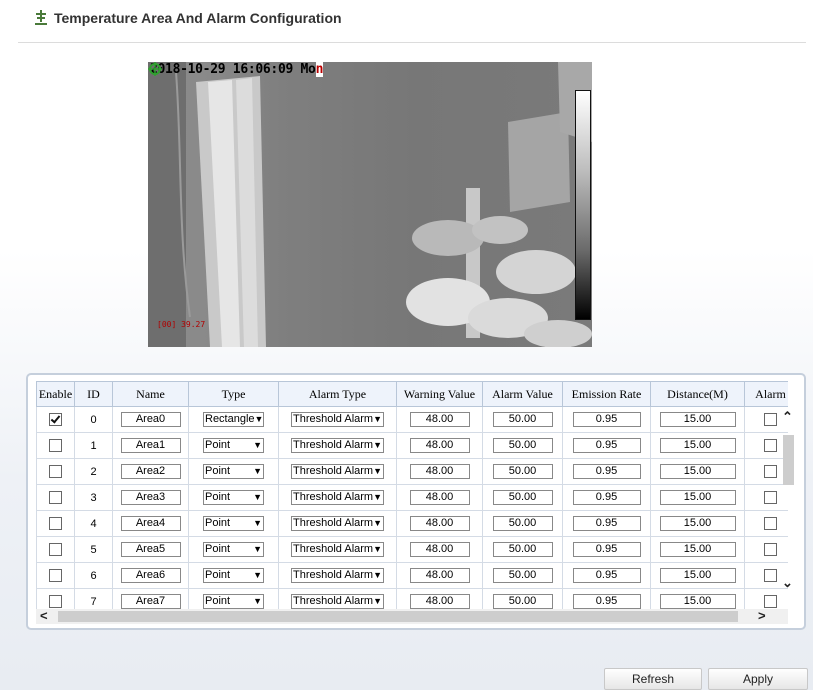 This screenshot has width=813, height=690. What do you see at coordinates (155, 69) in the screenshot?
I see `spot-target-icon` at bounding box center [155, 69].